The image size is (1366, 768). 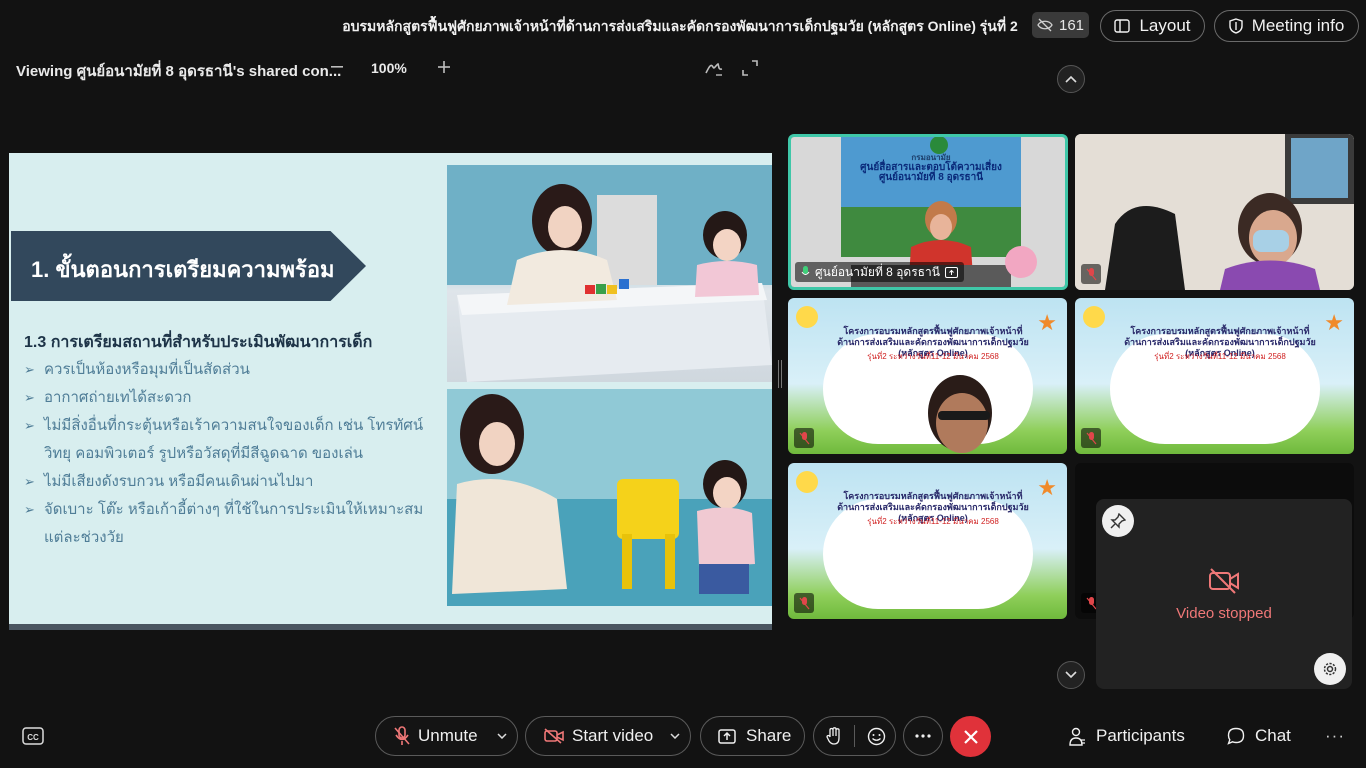 What do you see at coordinates (1140, 735) in the screenshot?
I see `participants-label: Participants` at bounding box center [1140, 735].